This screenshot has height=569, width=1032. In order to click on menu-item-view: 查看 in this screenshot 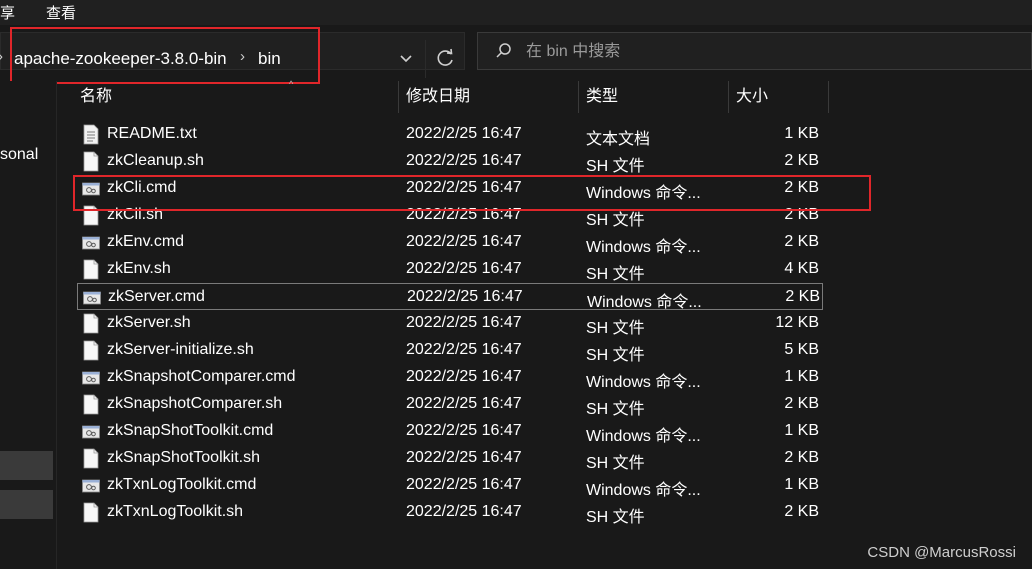, I will do `click(61, 12)`.